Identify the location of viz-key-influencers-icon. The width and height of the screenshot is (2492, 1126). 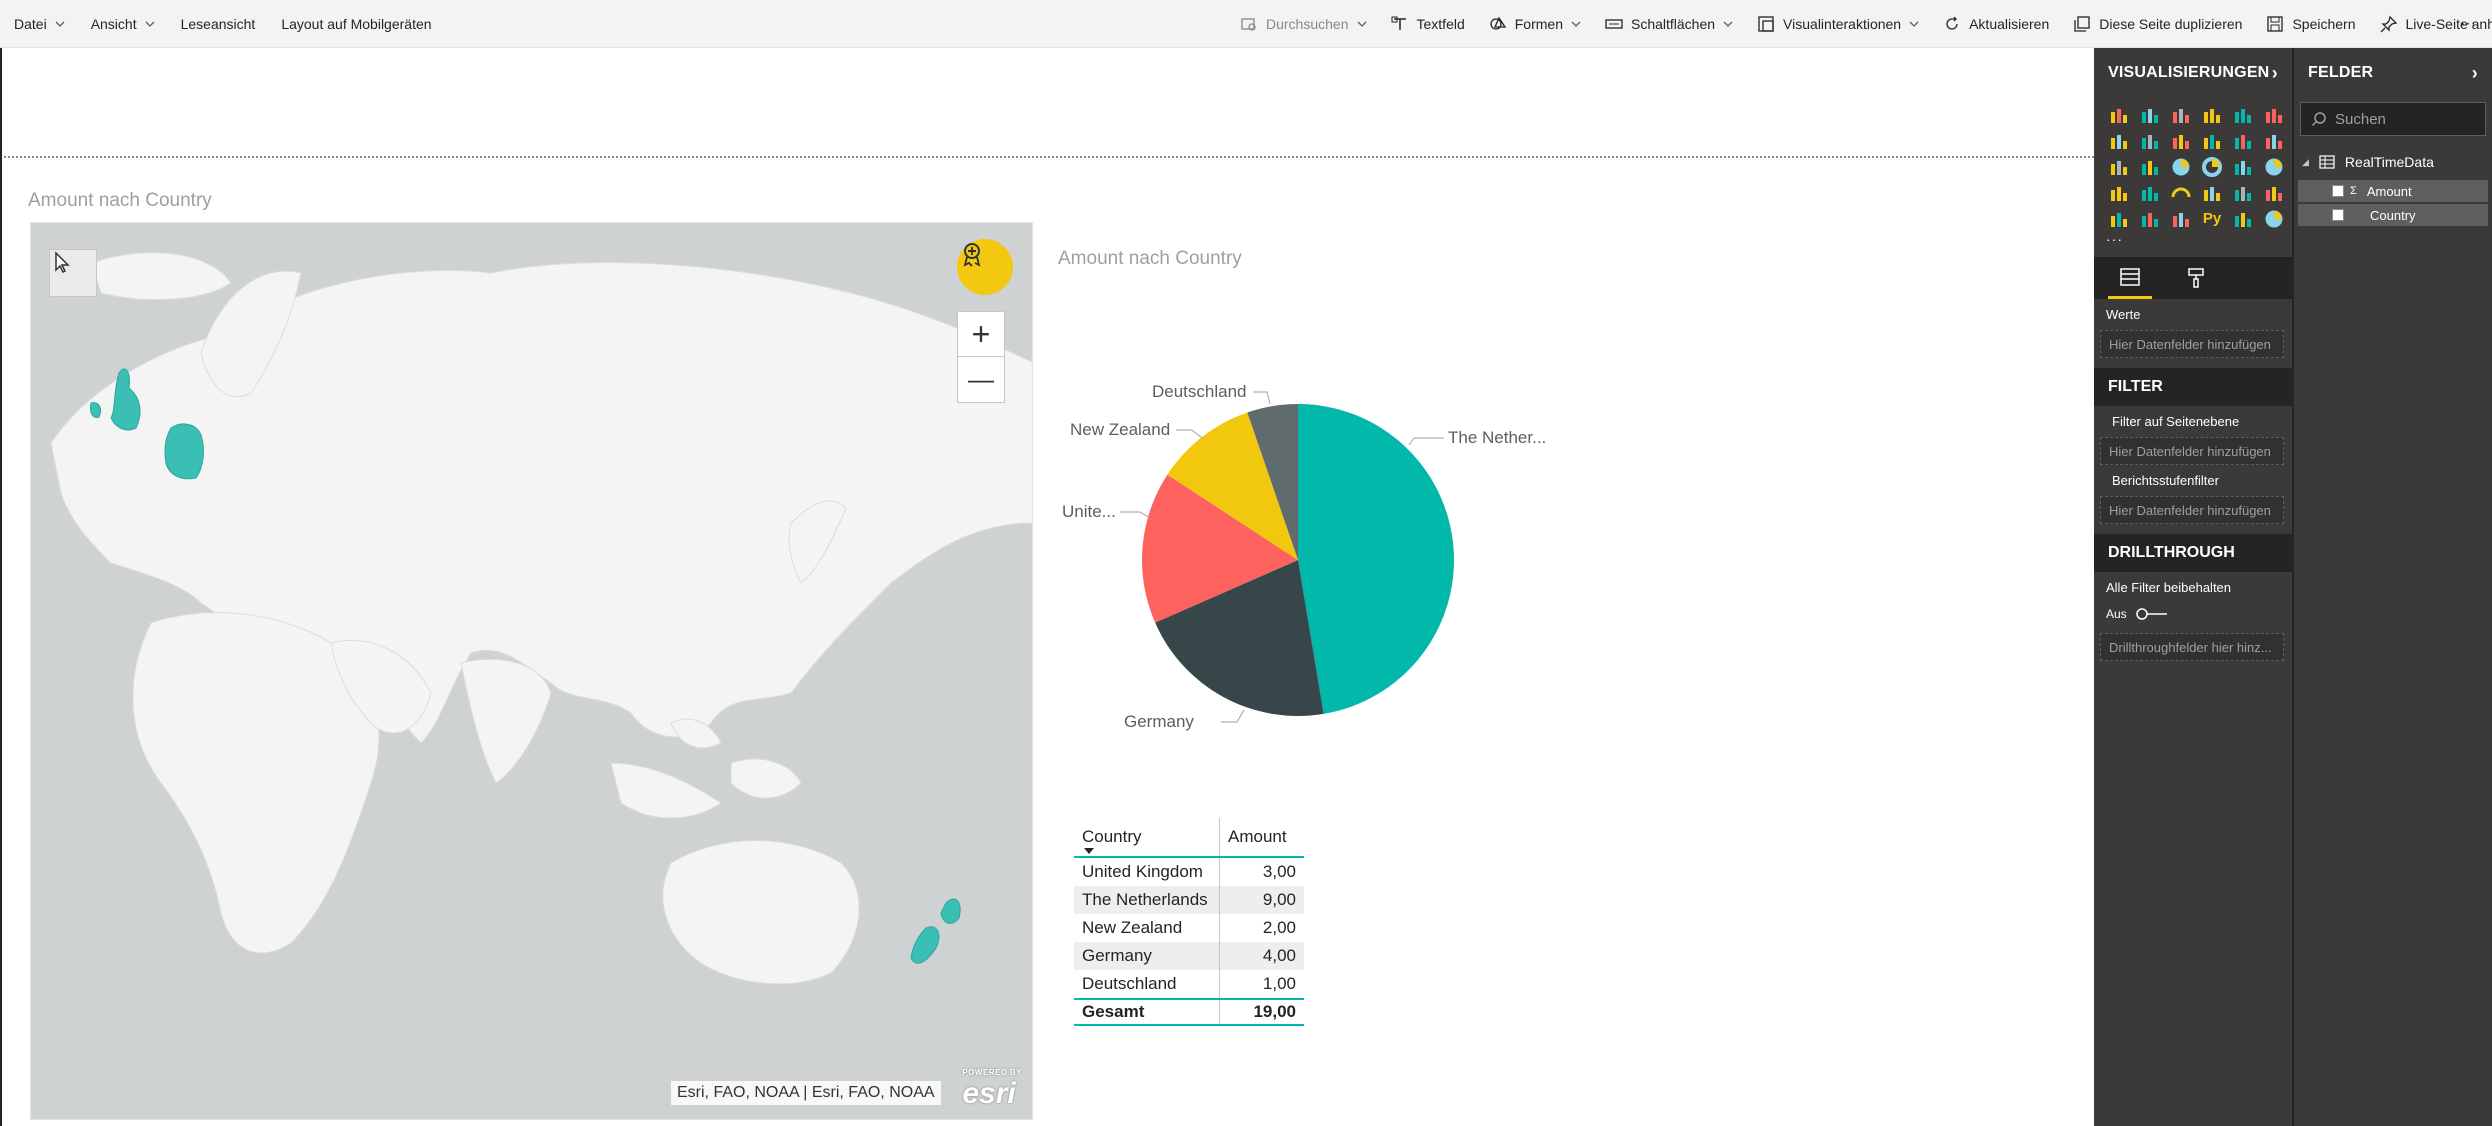
(2243, 218).